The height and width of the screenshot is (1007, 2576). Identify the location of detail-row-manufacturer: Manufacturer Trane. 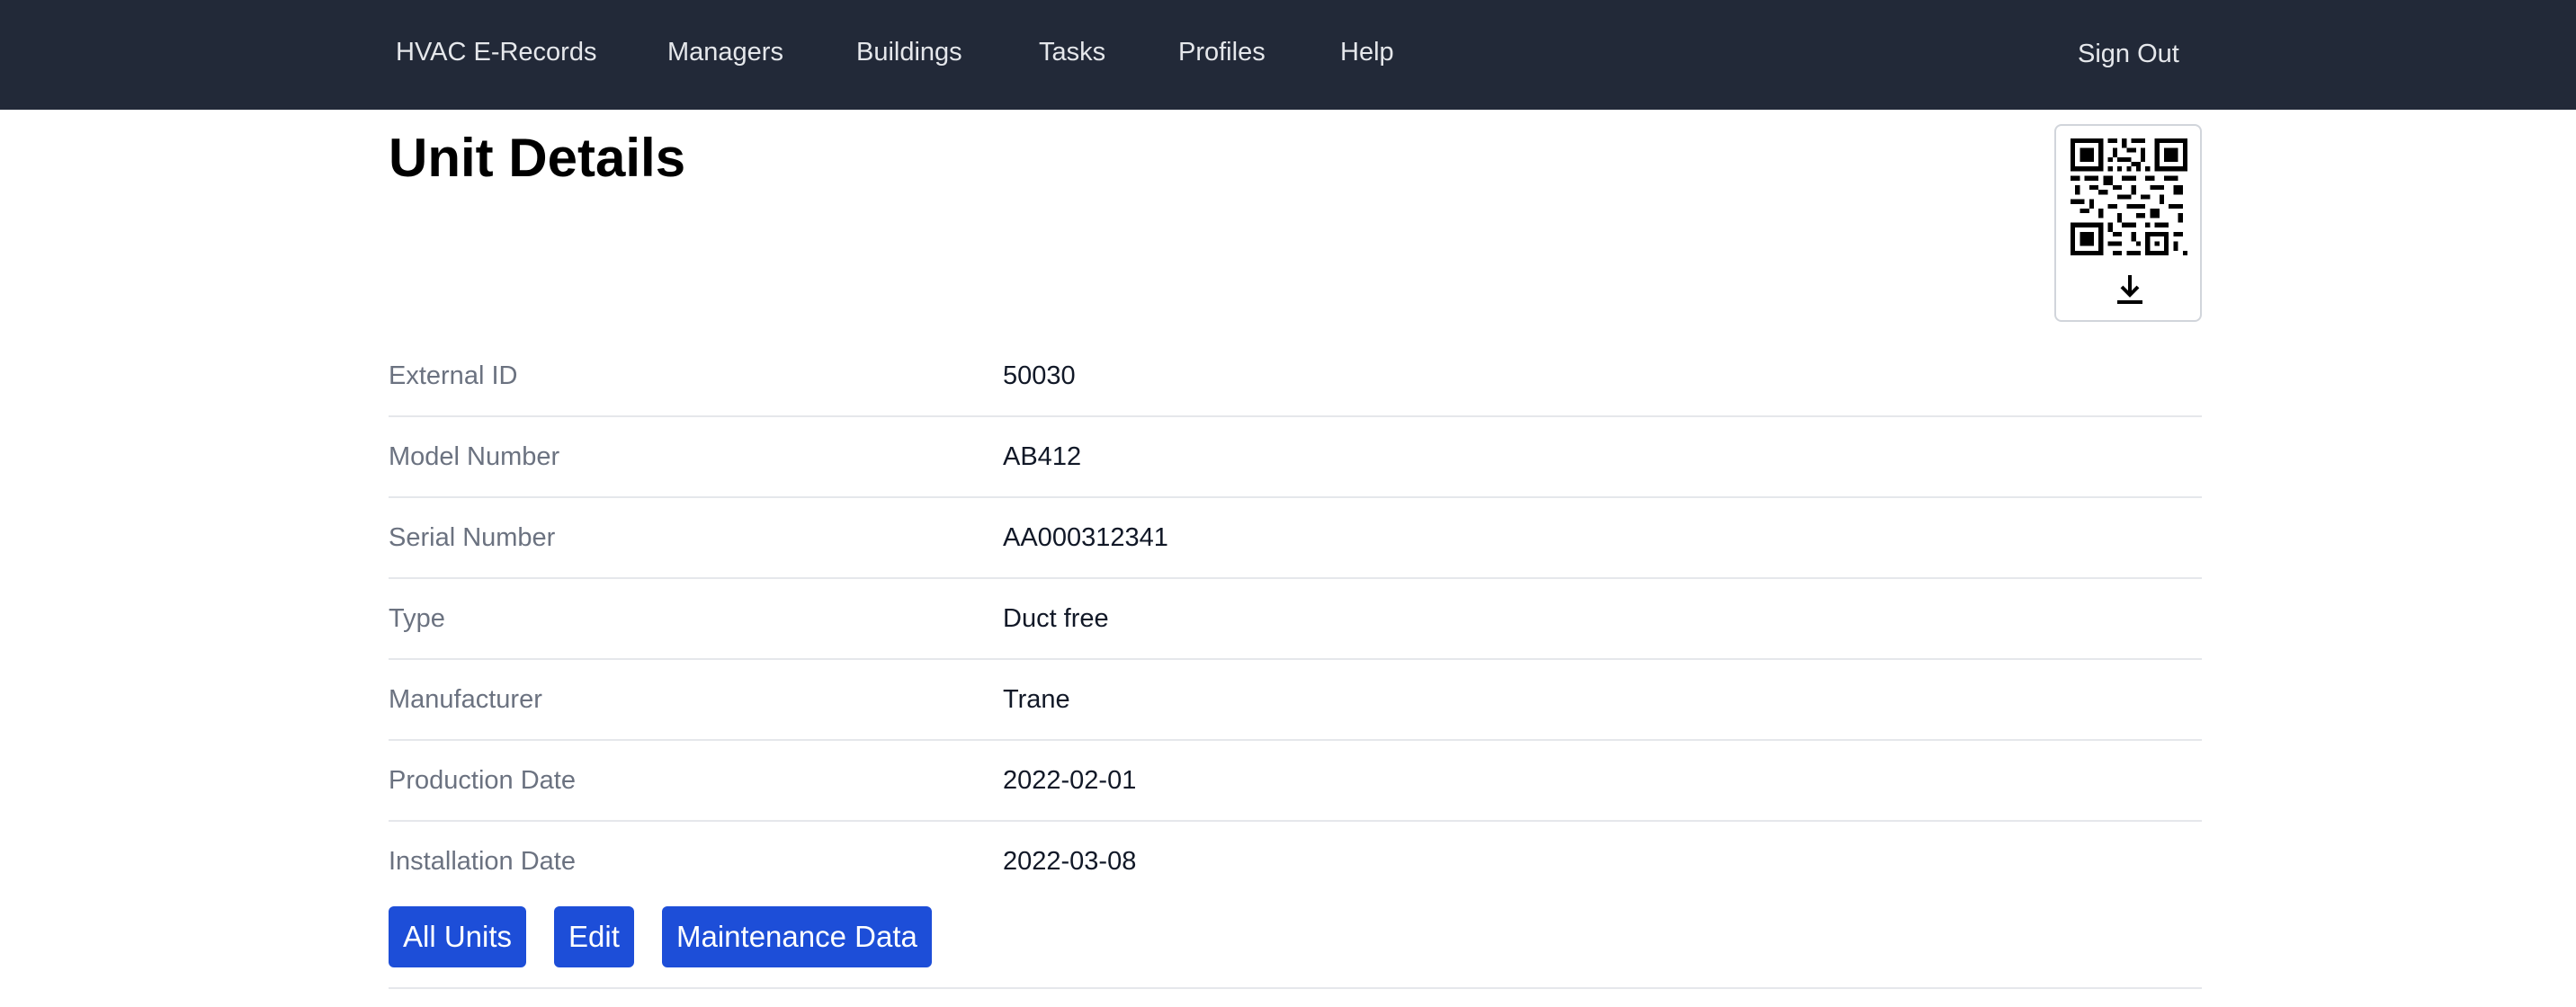
(1295, 700).